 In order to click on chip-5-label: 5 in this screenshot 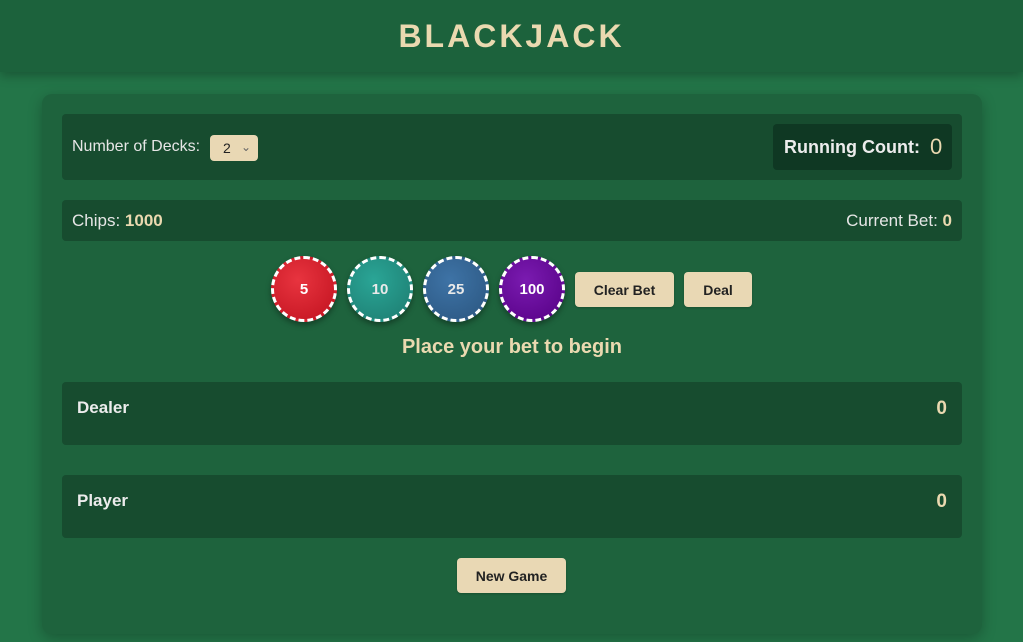, I will do `click(304, 289)`.